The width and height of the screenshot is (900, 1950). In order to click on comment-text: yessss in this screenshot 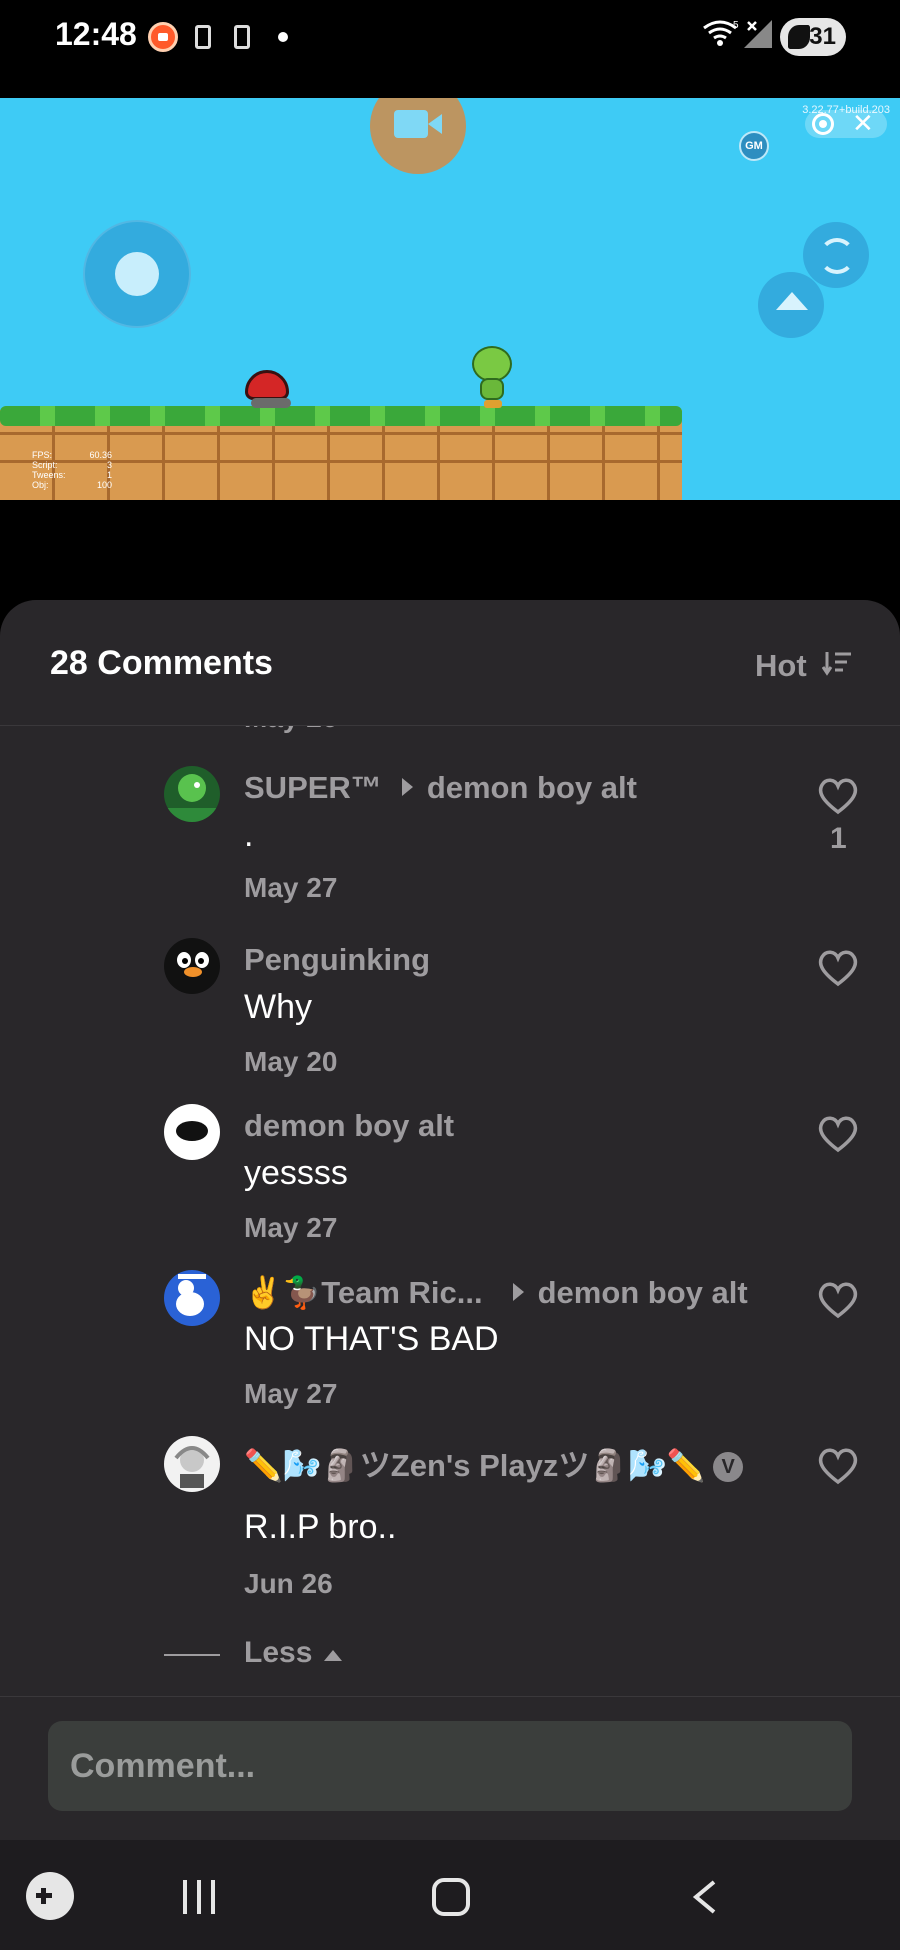, I will do `click(296, 1173)`.